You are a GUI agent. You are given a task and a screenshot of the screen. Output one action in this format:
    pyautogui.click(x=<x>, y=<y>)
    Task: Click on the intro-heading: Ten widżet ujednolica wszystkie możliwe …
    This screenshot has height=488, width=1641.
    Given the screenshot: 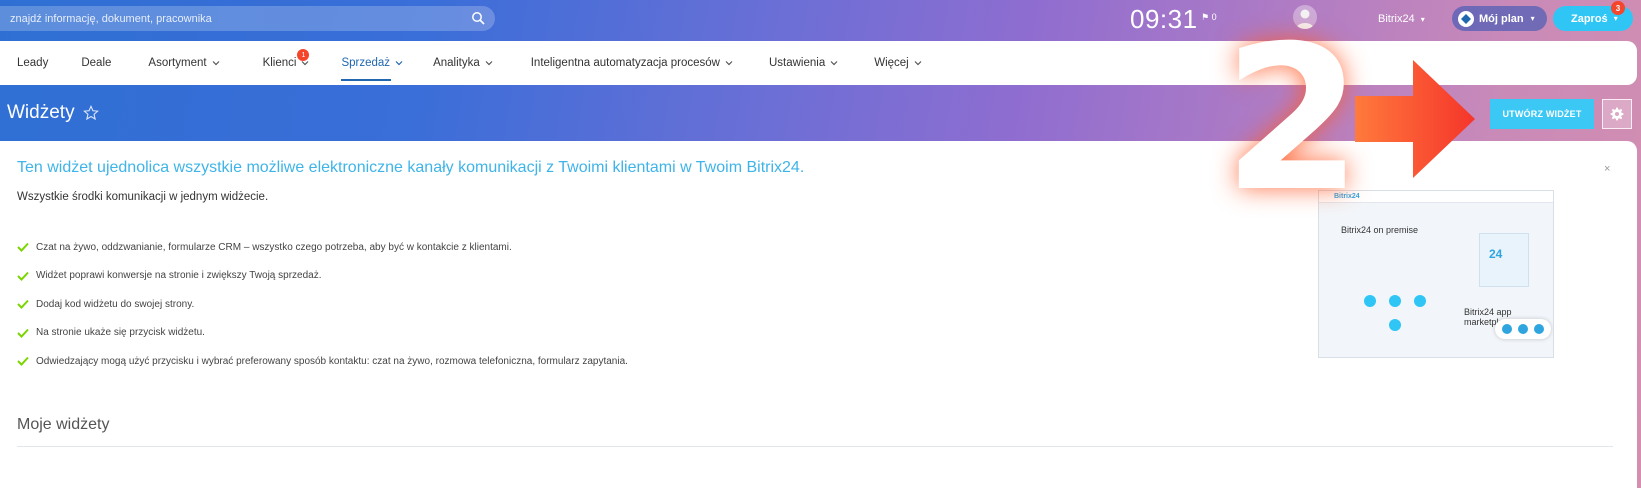 What is the action you would take?
    pyautogui.click(x=411, y=167)
    